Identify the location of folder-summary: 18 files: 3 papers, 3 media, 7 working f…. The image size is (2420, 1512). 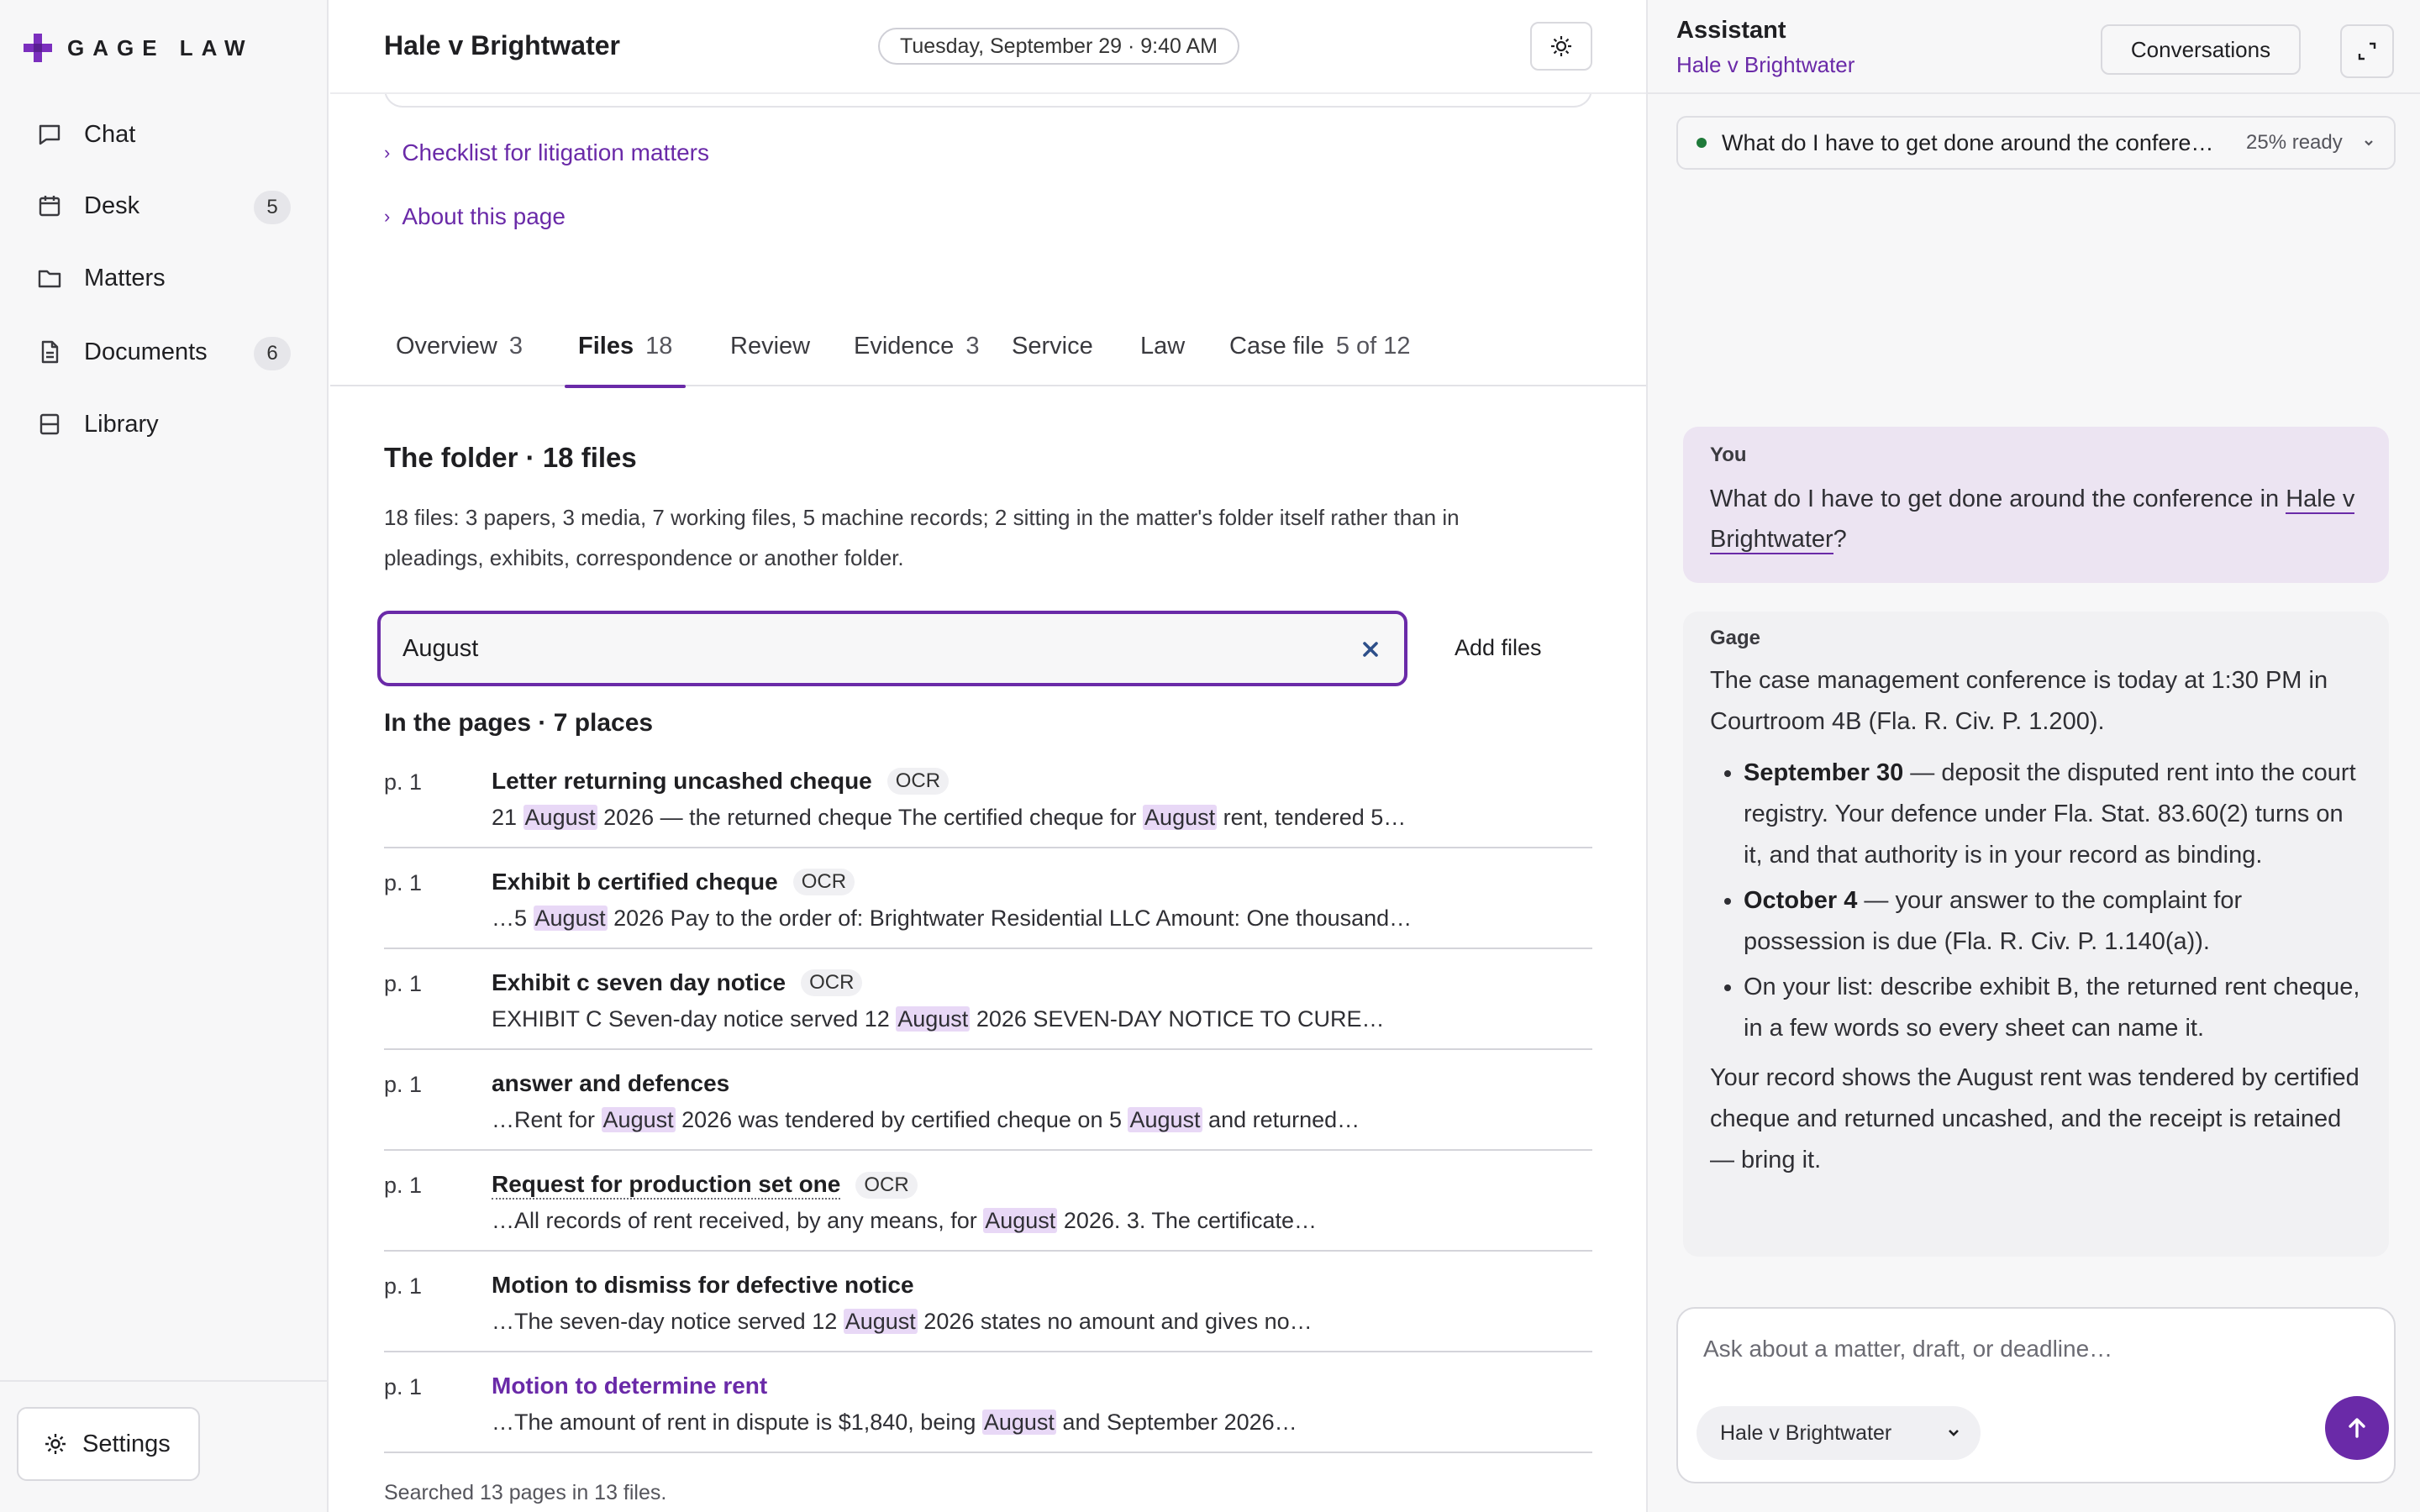
(922, 537).